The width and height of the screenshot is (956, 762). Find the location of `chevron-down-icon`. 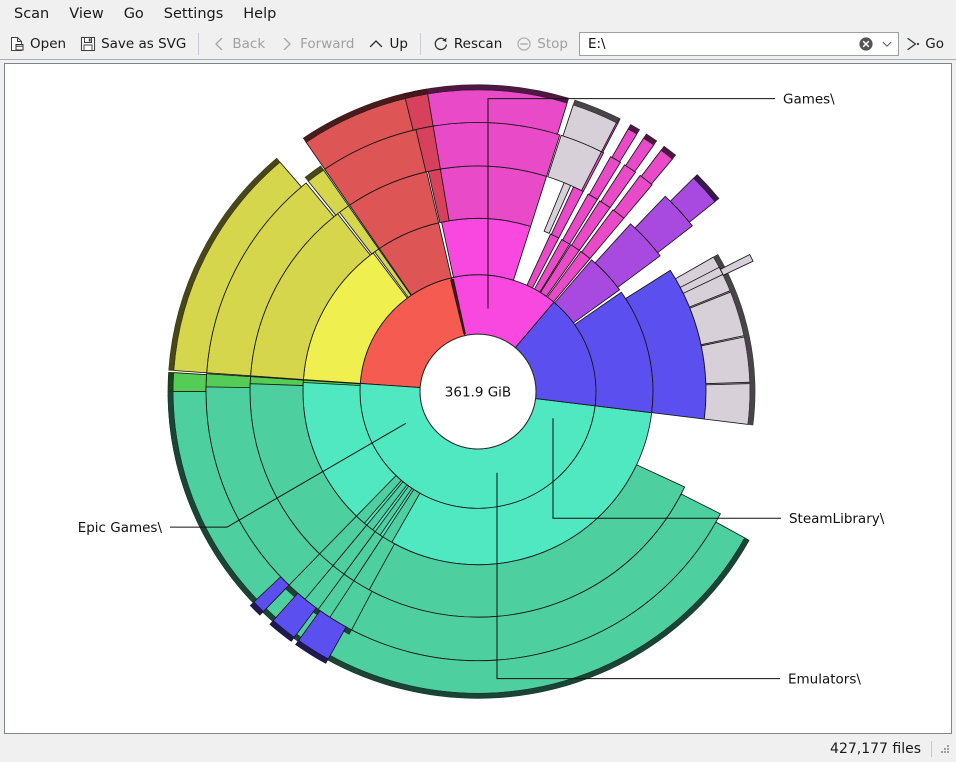

chevron-down-icon is located at coordinates (887, 44).